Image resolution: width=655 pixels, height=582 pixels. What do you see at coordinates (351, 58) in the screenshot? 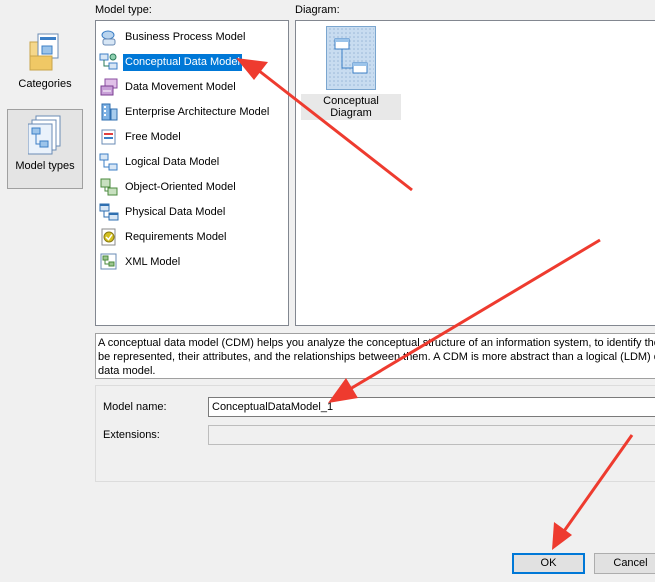
I see `conceptual-diagram-icon` at bounding box center [351, 58].